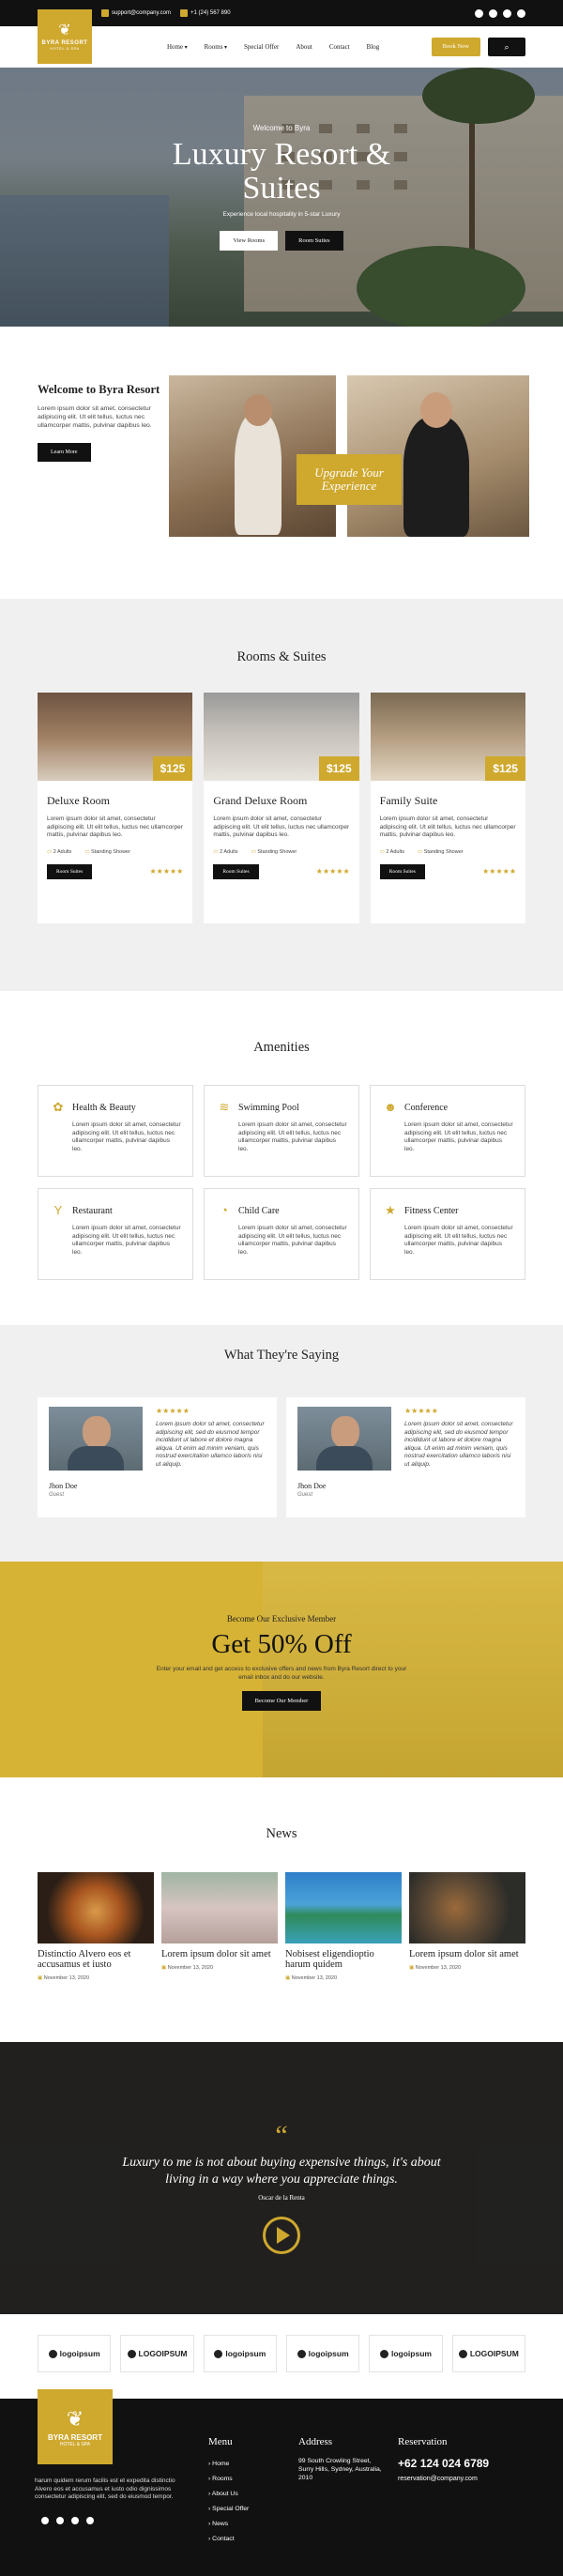 Image resolution: width=563 pixels, height=2576 pixels. I want to click on footer-link-home: Home, so click(229, 2464).